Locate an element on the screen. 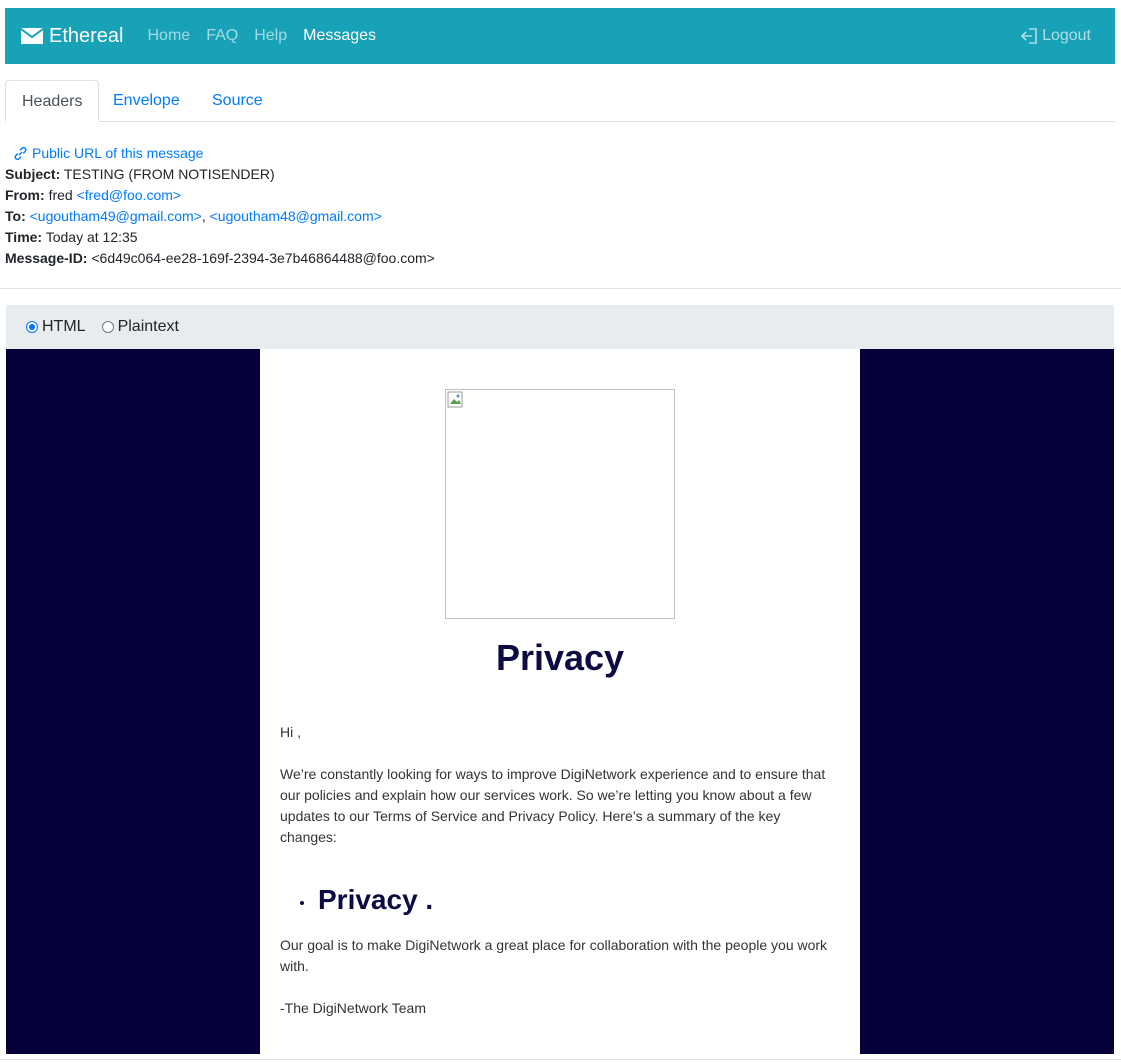  subject-label: Subject: is located at coordinates (33, 174).